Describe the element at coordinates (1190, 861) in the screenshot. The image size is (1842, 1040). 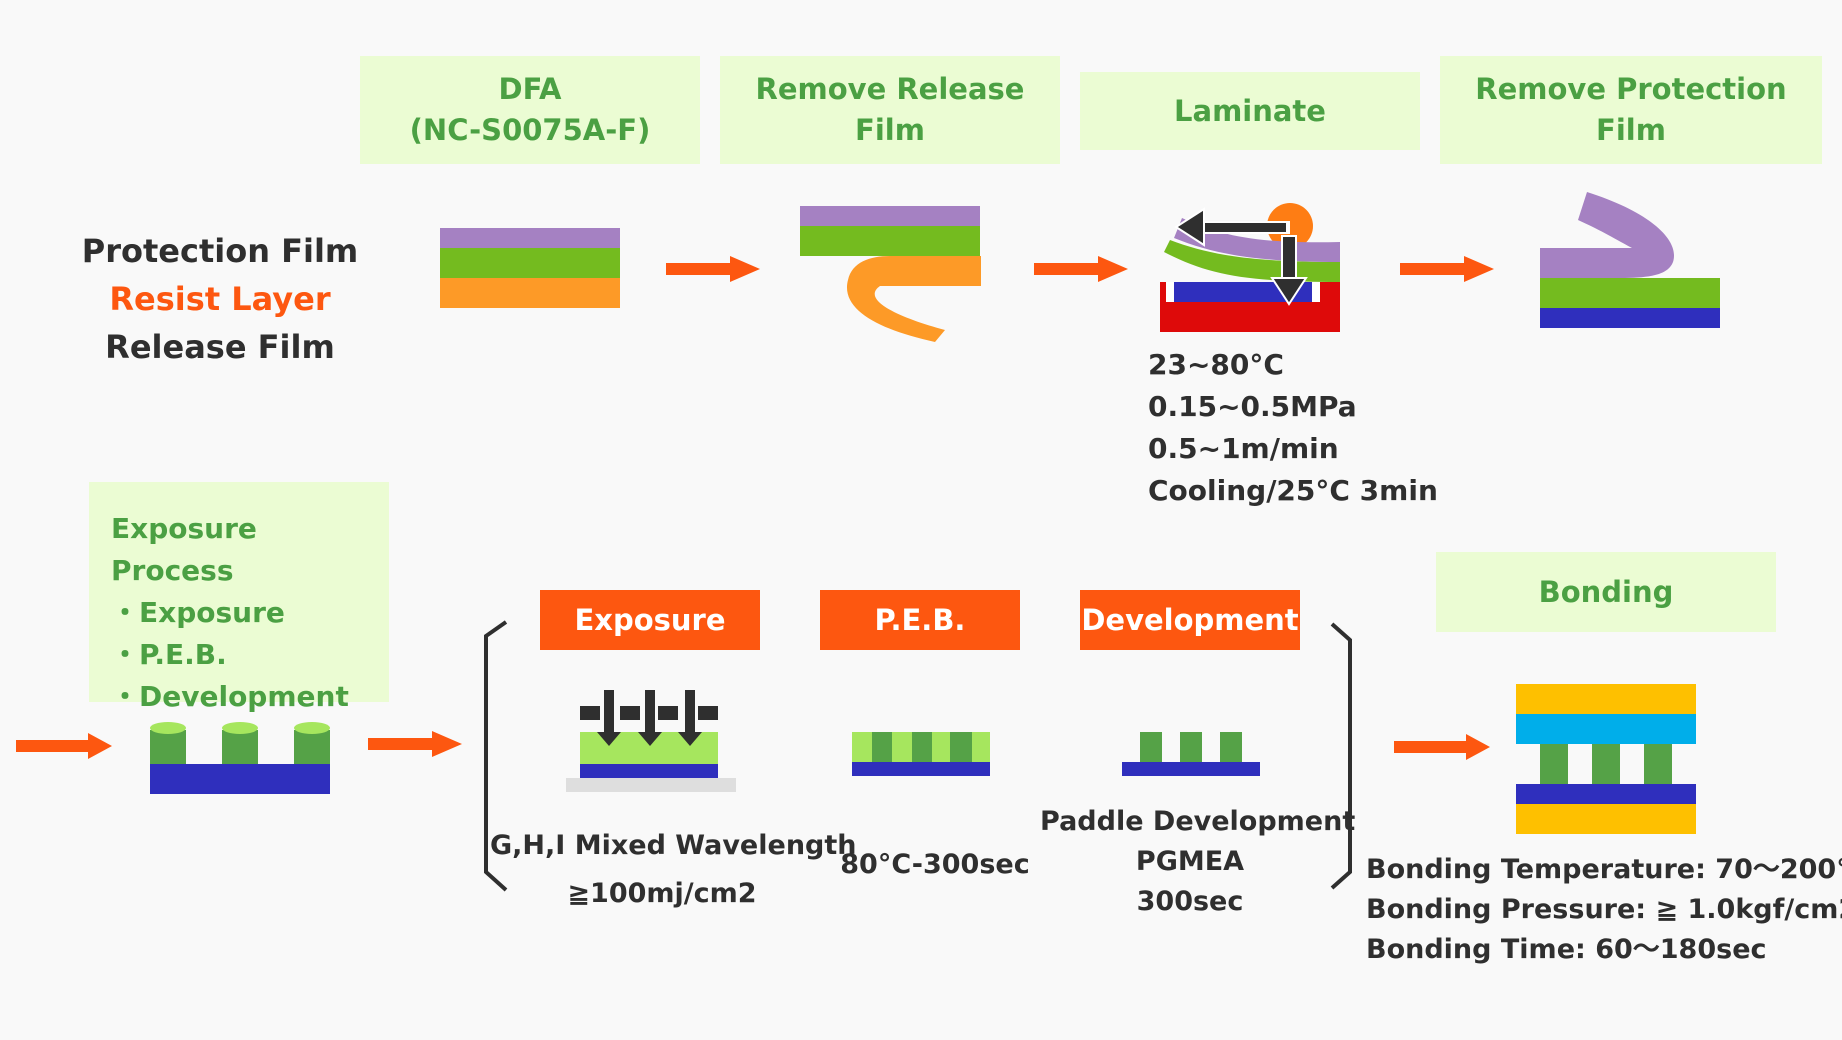
I see `development-solvent: PGMEA` at that location.